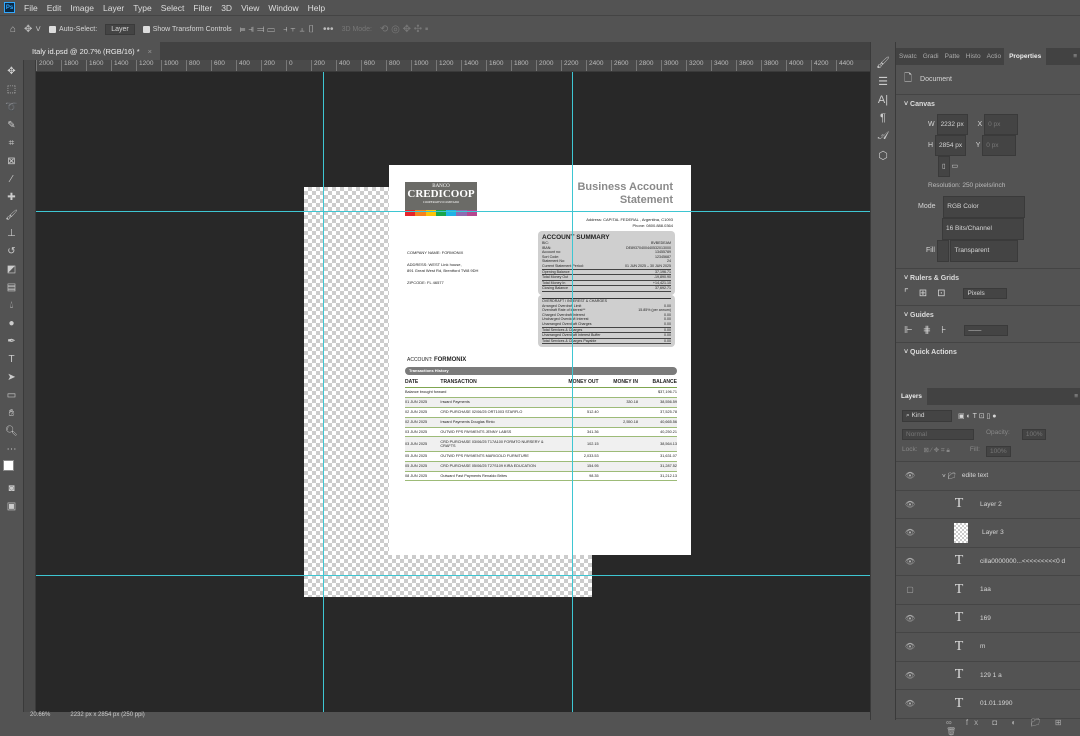 The image size is (1080, 736). Describe the element at coordinates (985, 293) in the screenshot. I see `units-dropdown: Pixels` at that location.